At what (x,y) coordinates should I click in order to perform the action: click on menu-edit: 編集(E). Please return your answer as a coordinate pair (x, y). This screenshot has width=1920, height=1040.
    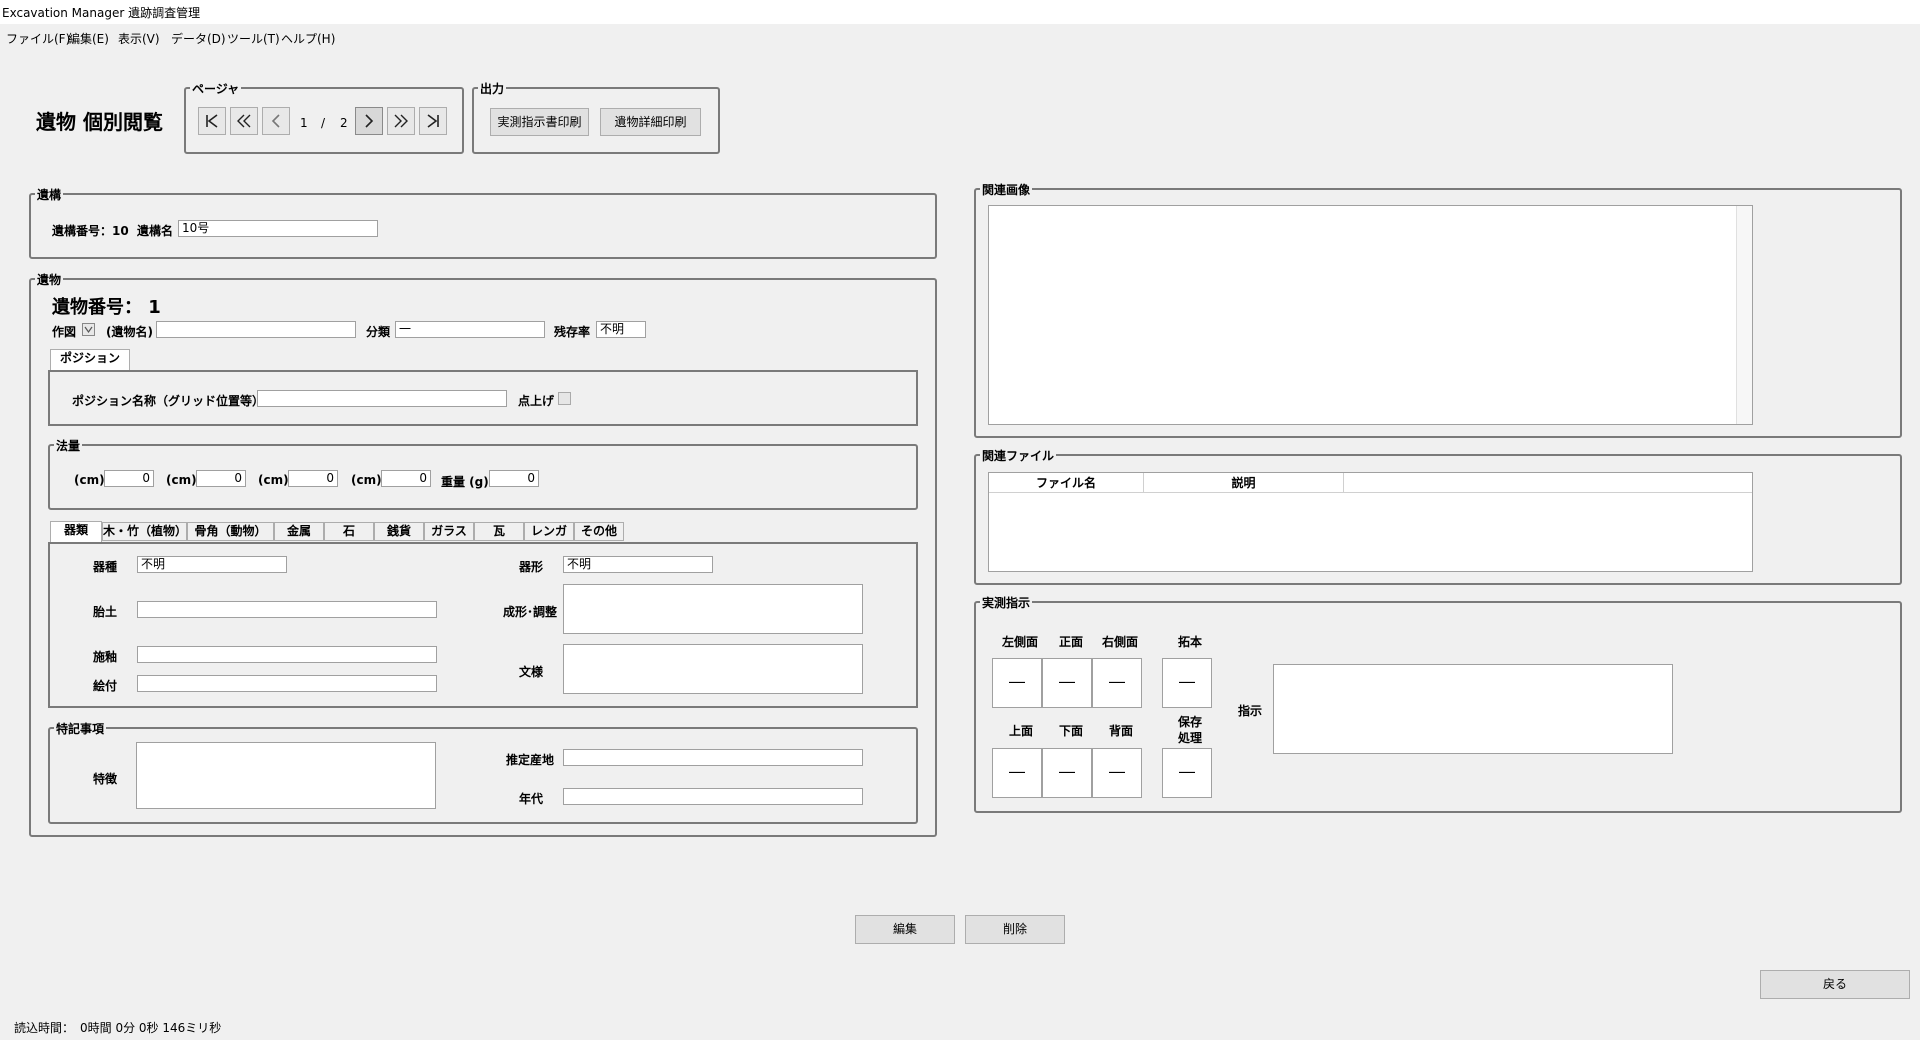
    Looking at the image, I should click on (88, 38).